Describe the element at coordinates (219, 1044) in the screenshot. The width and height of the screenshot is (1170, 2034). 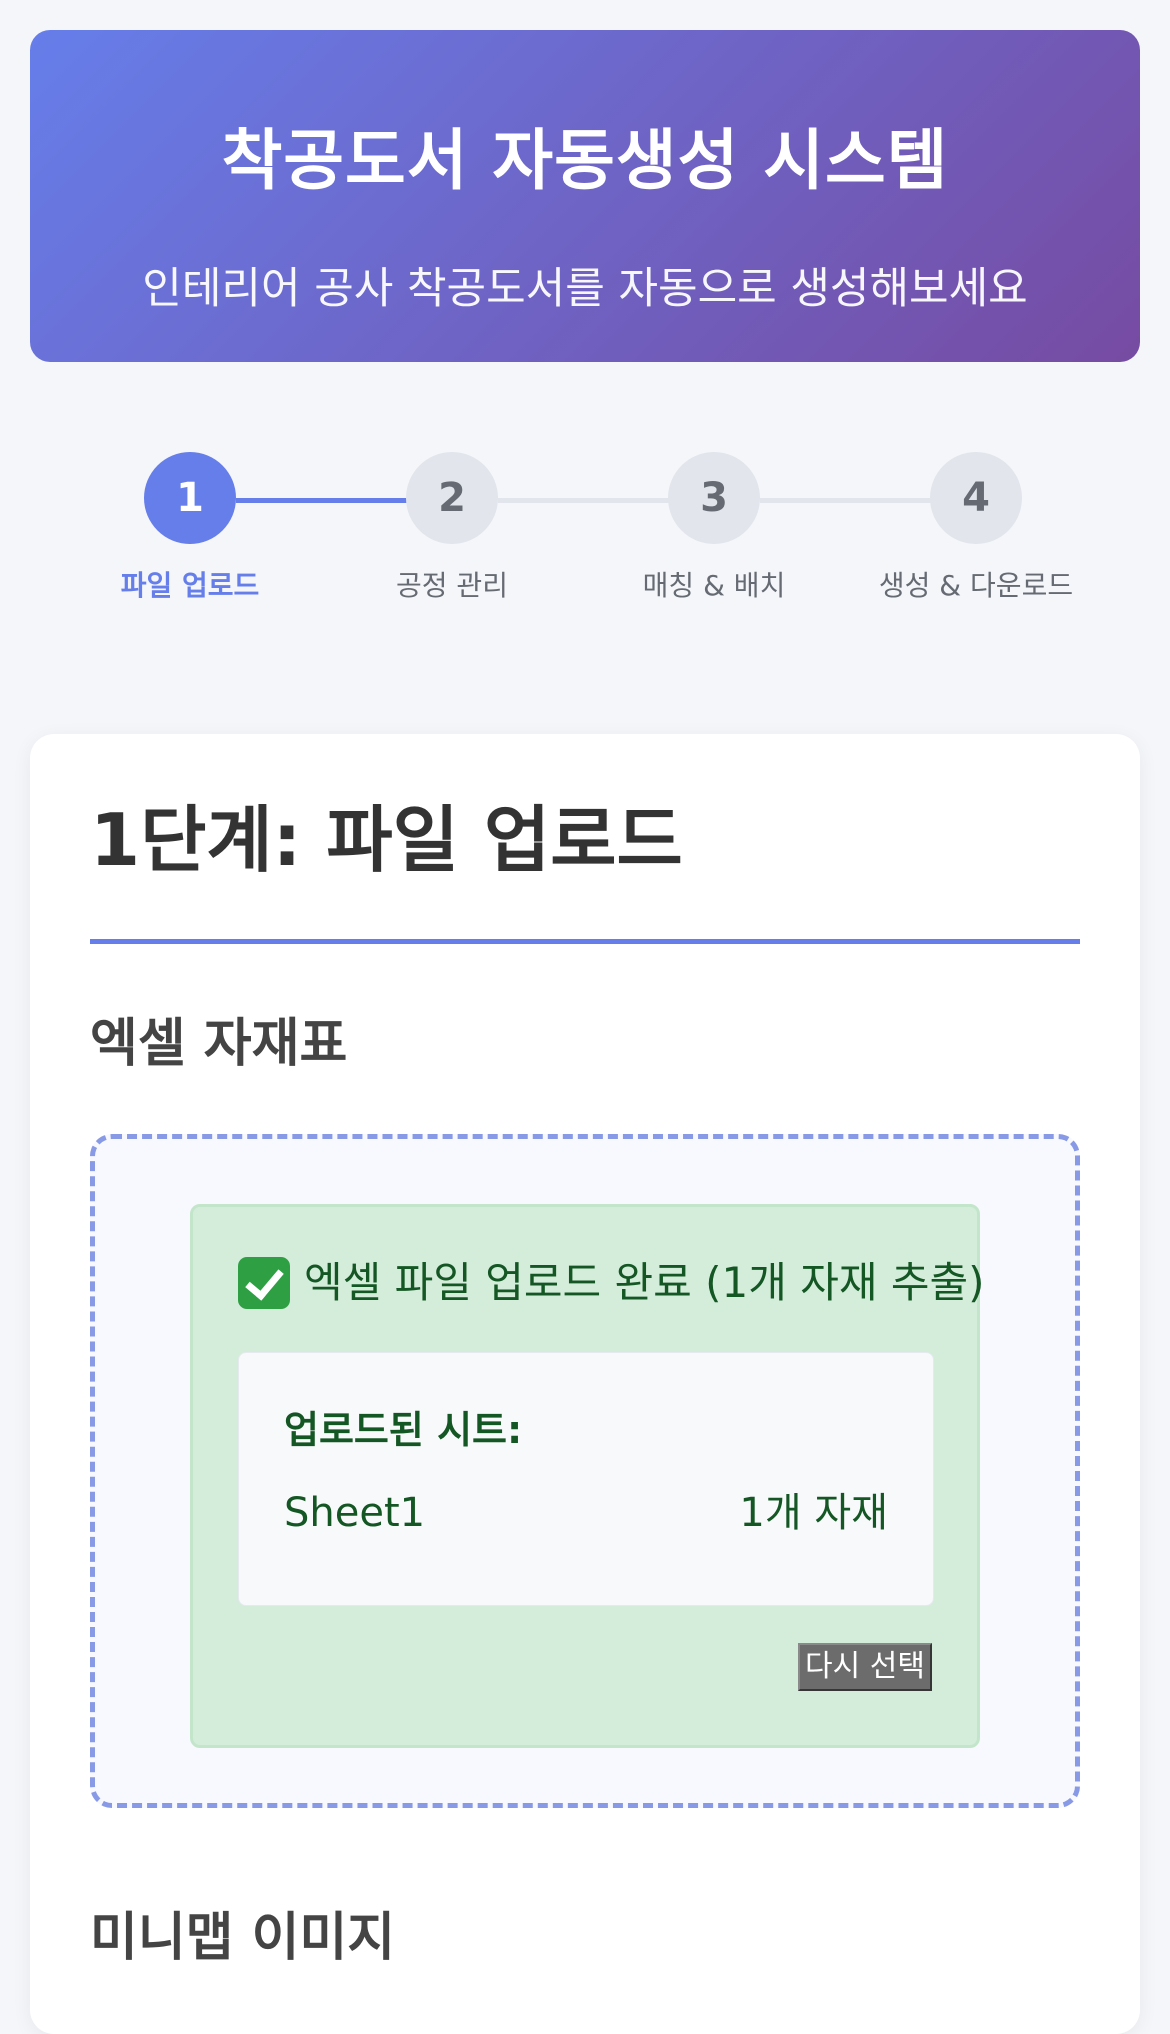
I see `excel-section-title: 엑셀 자재표` at that location.